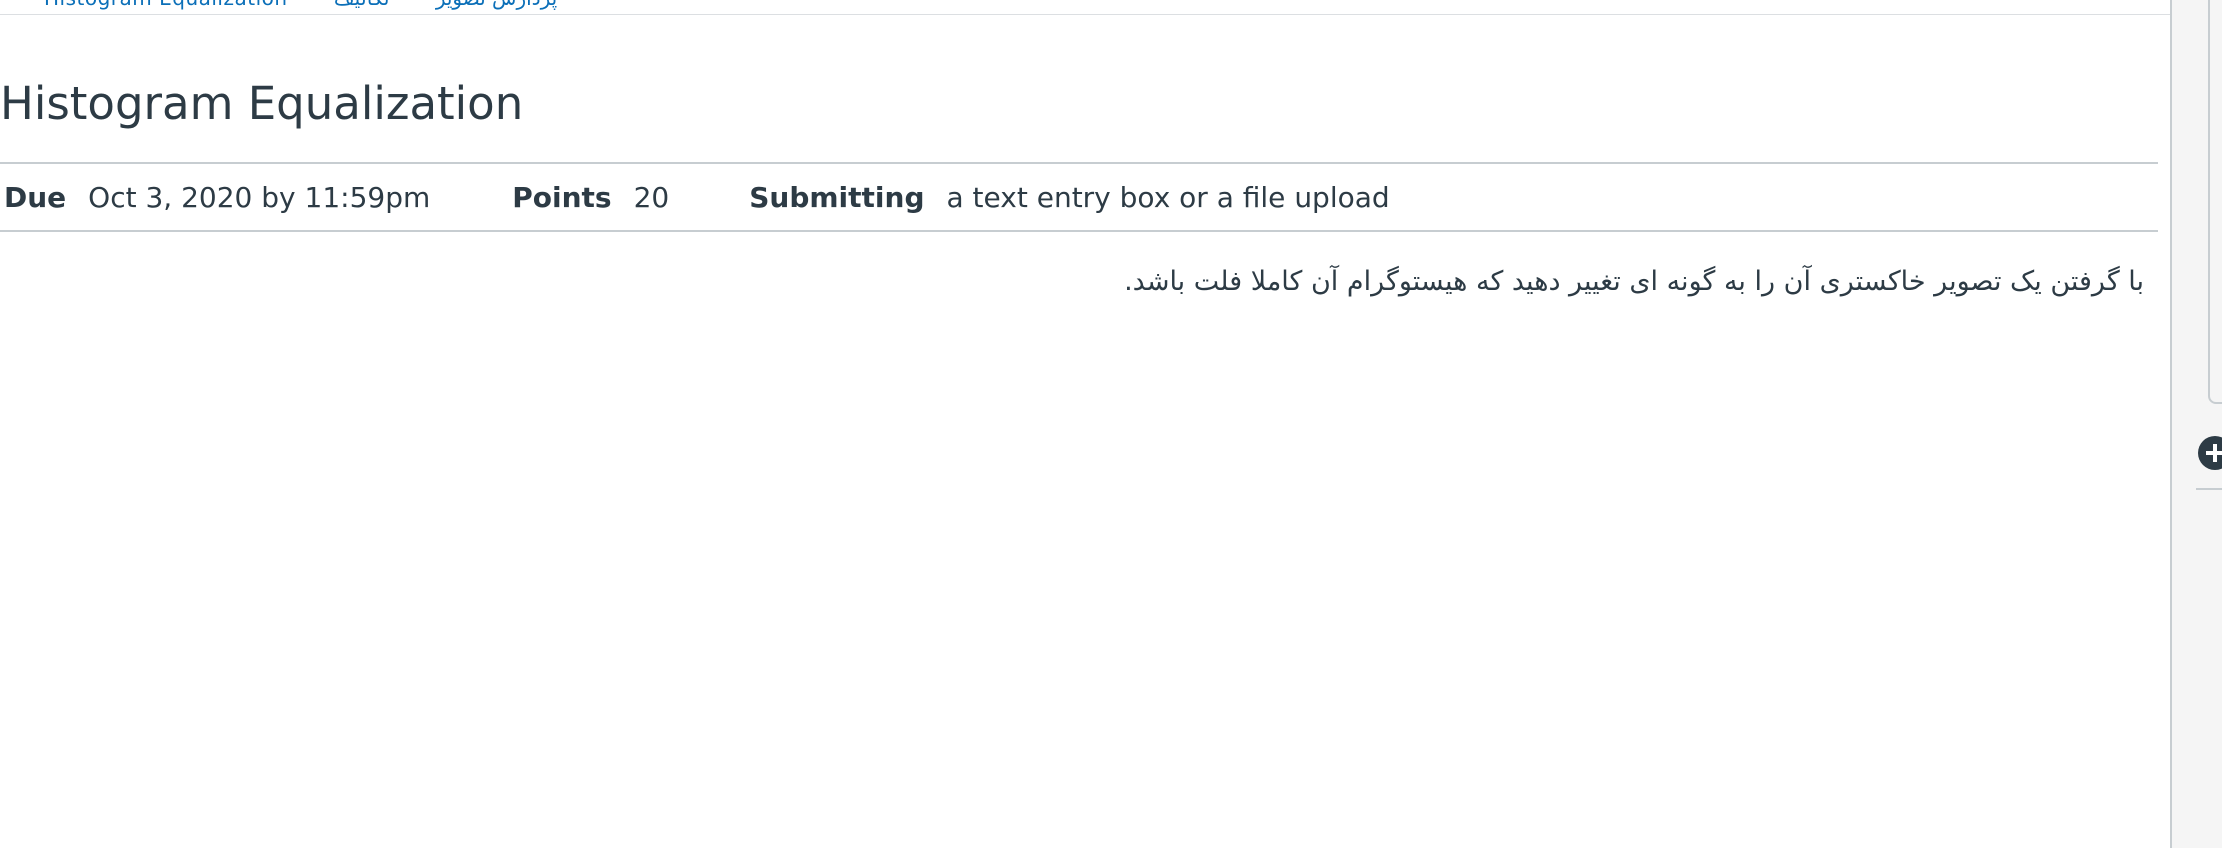 The image size is (2222, 848). What do you see at coordinates (562, 197) in the screenshot?
I see `points-label: Points` at bounding box center [562, 197].